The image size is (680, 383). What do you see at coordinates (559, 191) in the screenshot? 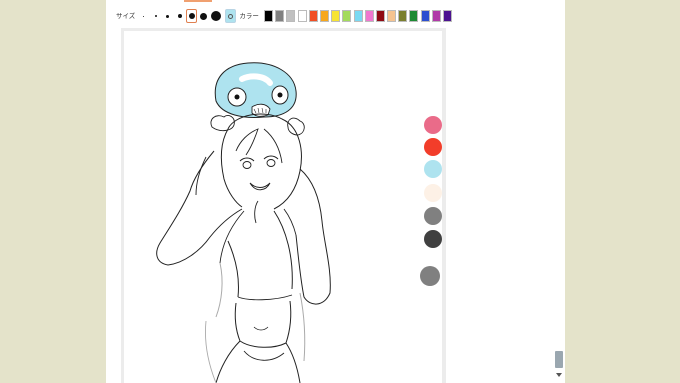
I see `vertical-scrollbar` at bounding box center [559, 191].